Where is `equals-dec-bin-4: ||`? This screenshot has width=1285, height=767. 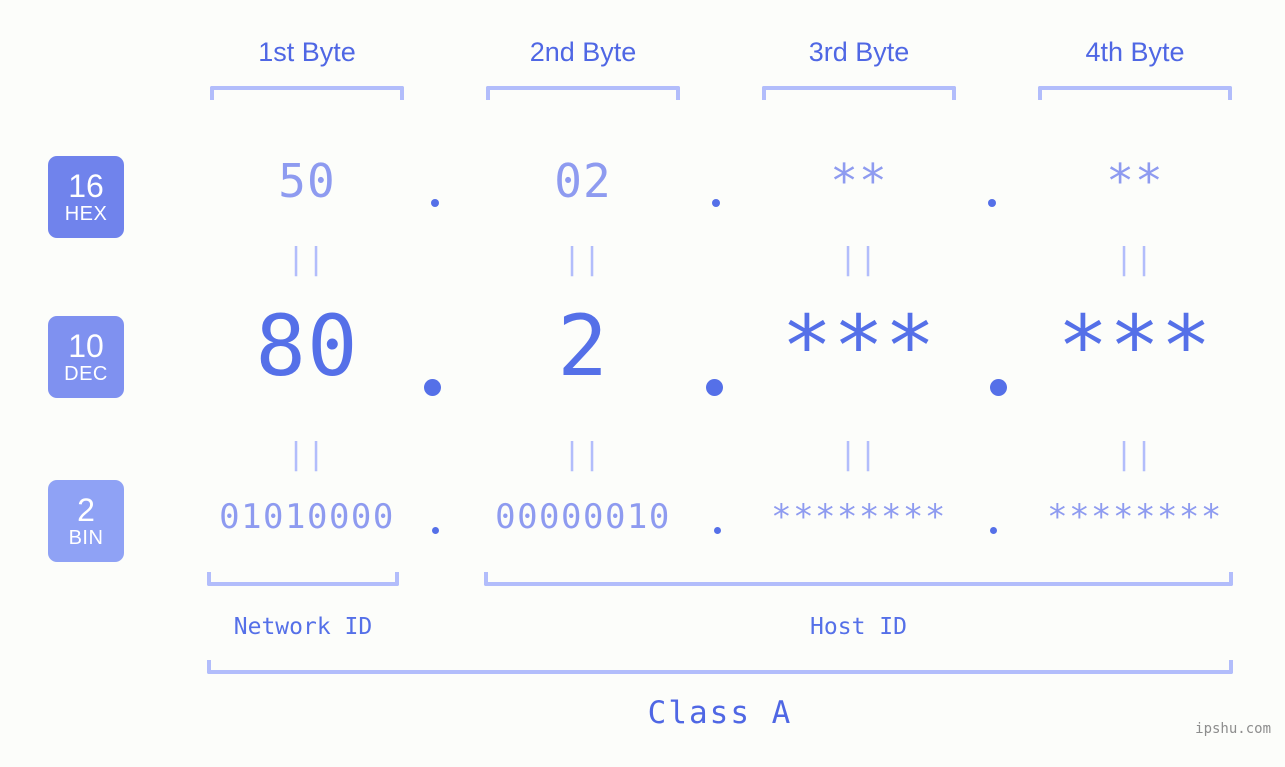 equals-dec-bin-4: || is located at coordinates (1135, 454).